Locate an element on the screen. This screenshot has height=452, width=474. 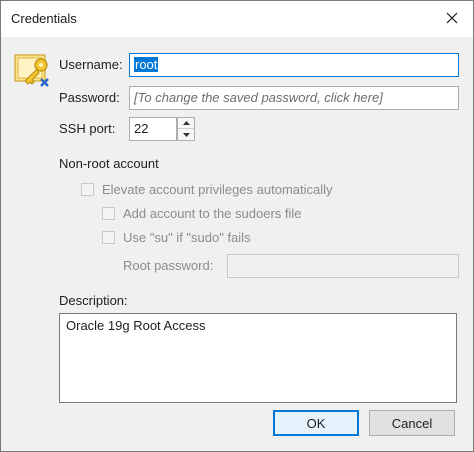
password-label: Password: is located at coordinates (89, 97).